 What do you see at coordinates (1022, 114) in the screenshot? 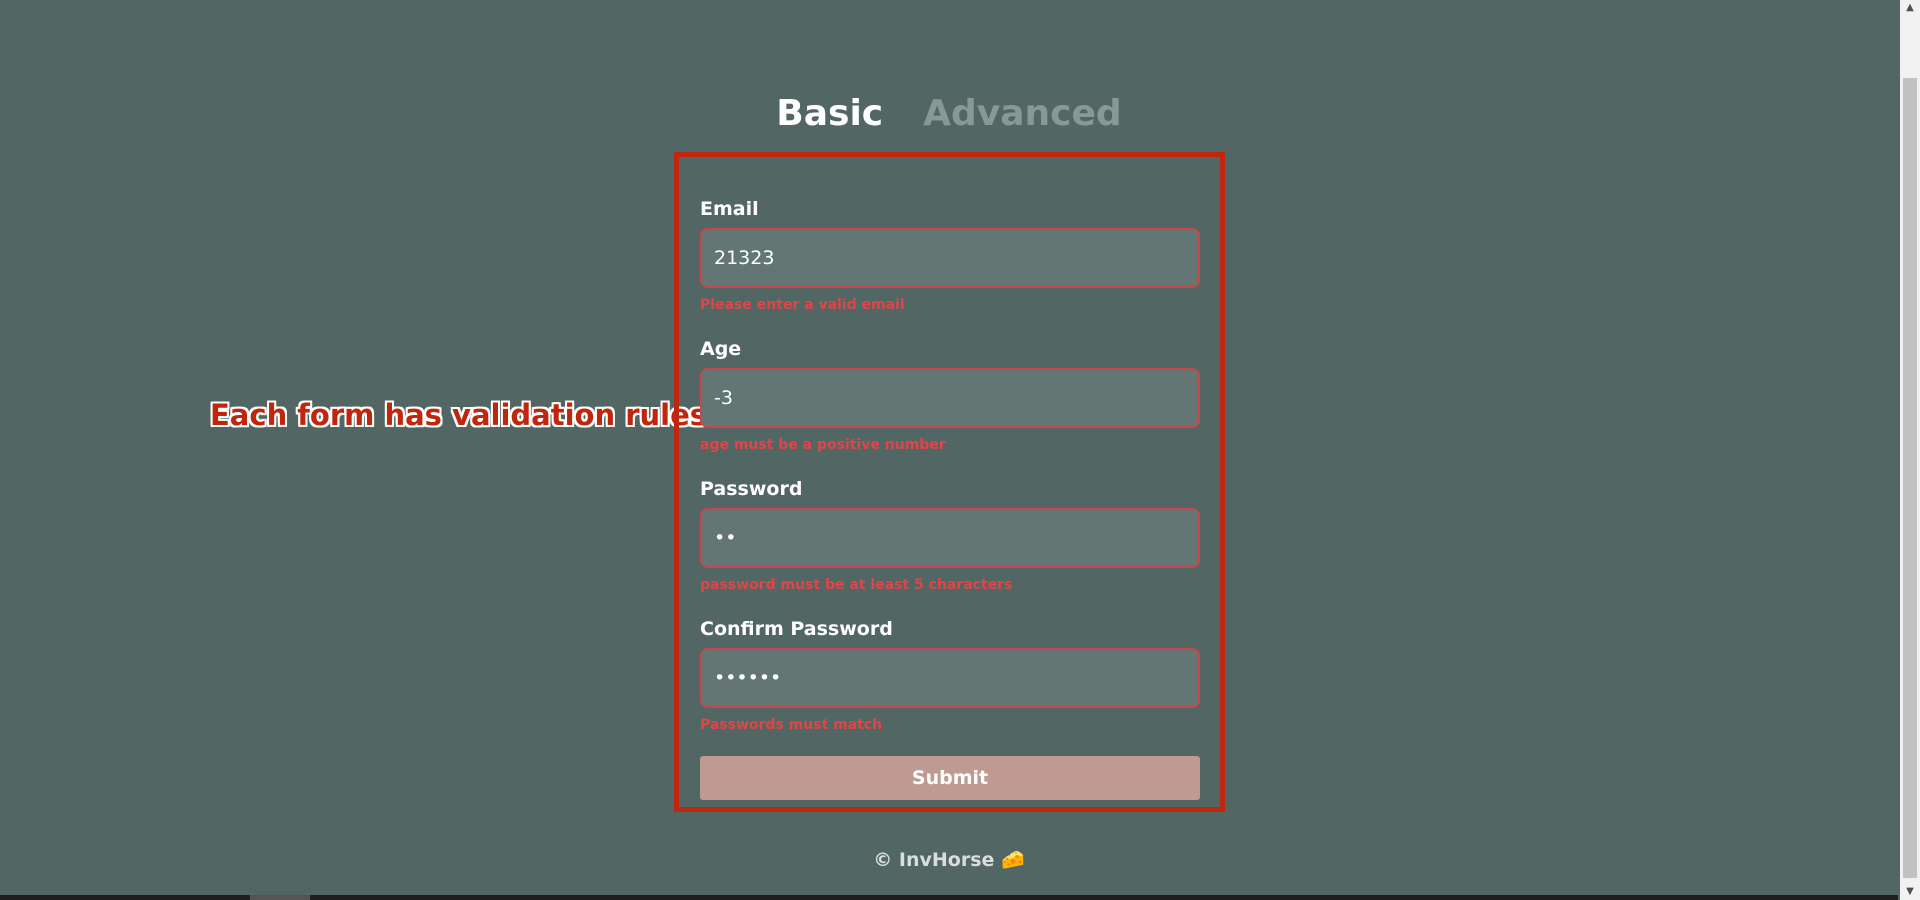
I see `tab-advanced: Advanced` at bounding box center [1022, 114].